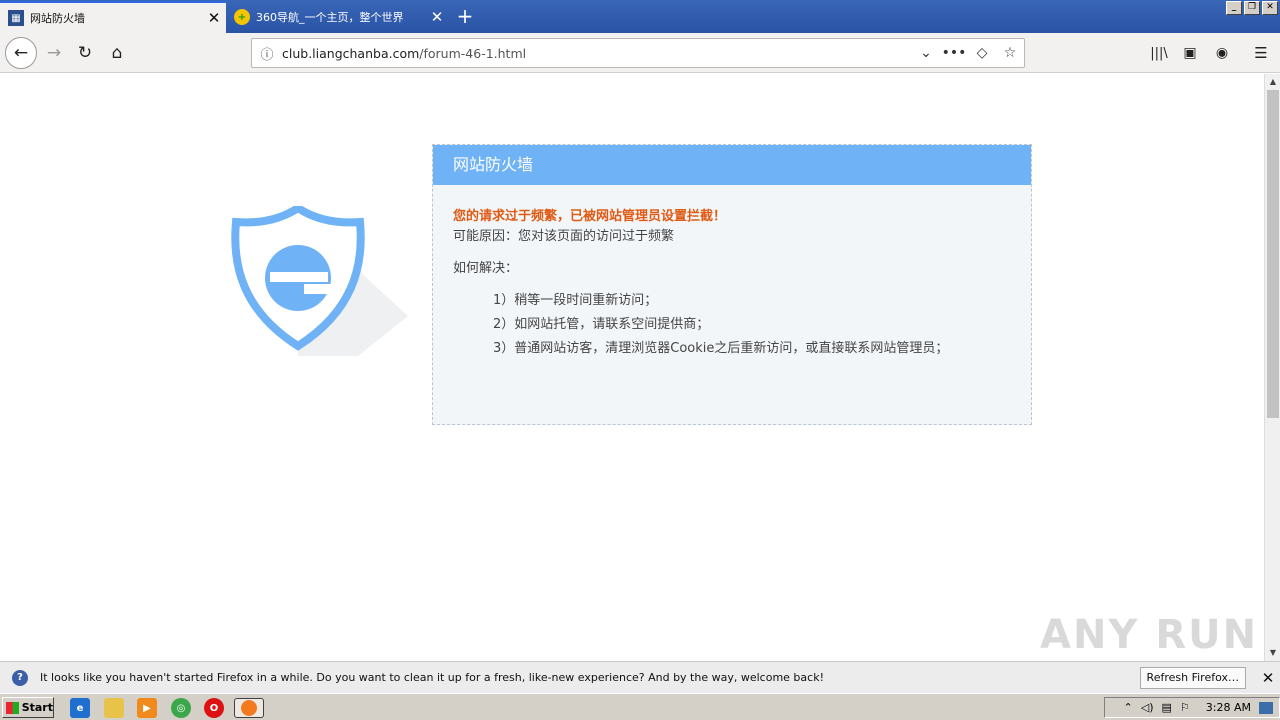  Describe the element at coordinates (21, 53) in the screenshot. I see `back-button: ←` at that location.